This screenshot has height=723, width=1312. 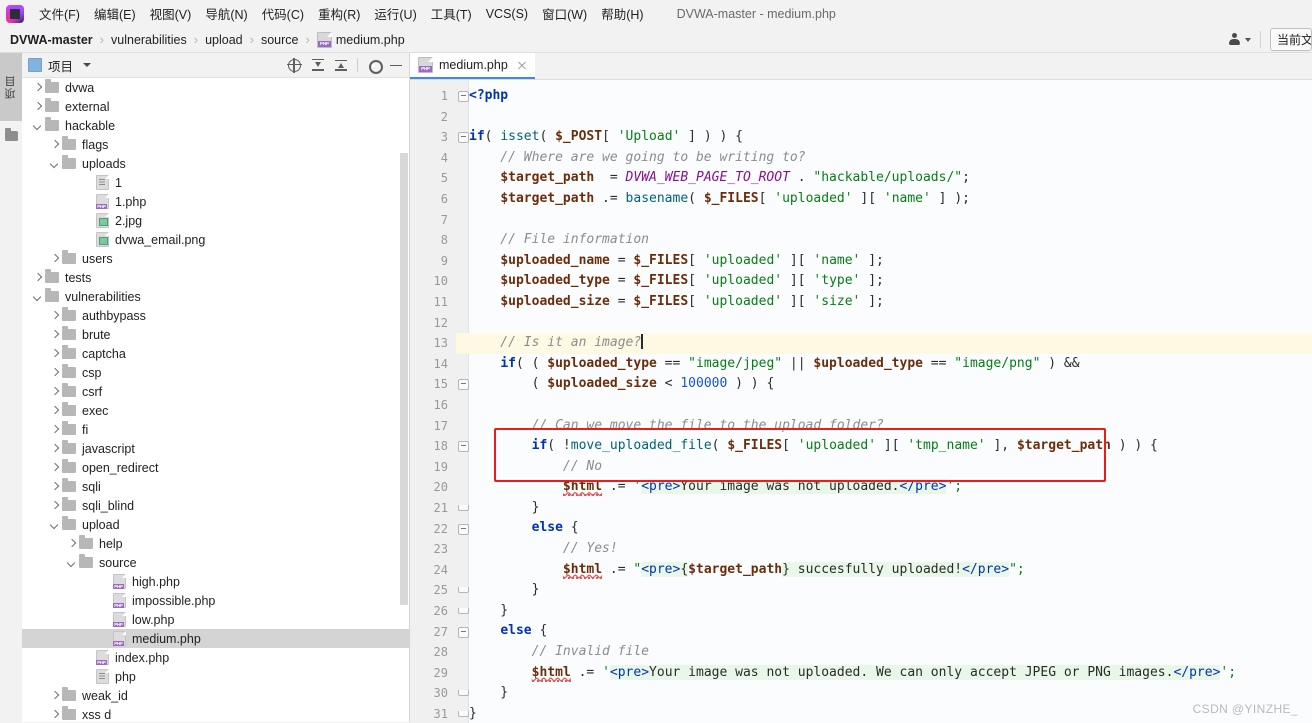 I want to click on menu-item-2: 视图(V), so click(x=171, y=13).